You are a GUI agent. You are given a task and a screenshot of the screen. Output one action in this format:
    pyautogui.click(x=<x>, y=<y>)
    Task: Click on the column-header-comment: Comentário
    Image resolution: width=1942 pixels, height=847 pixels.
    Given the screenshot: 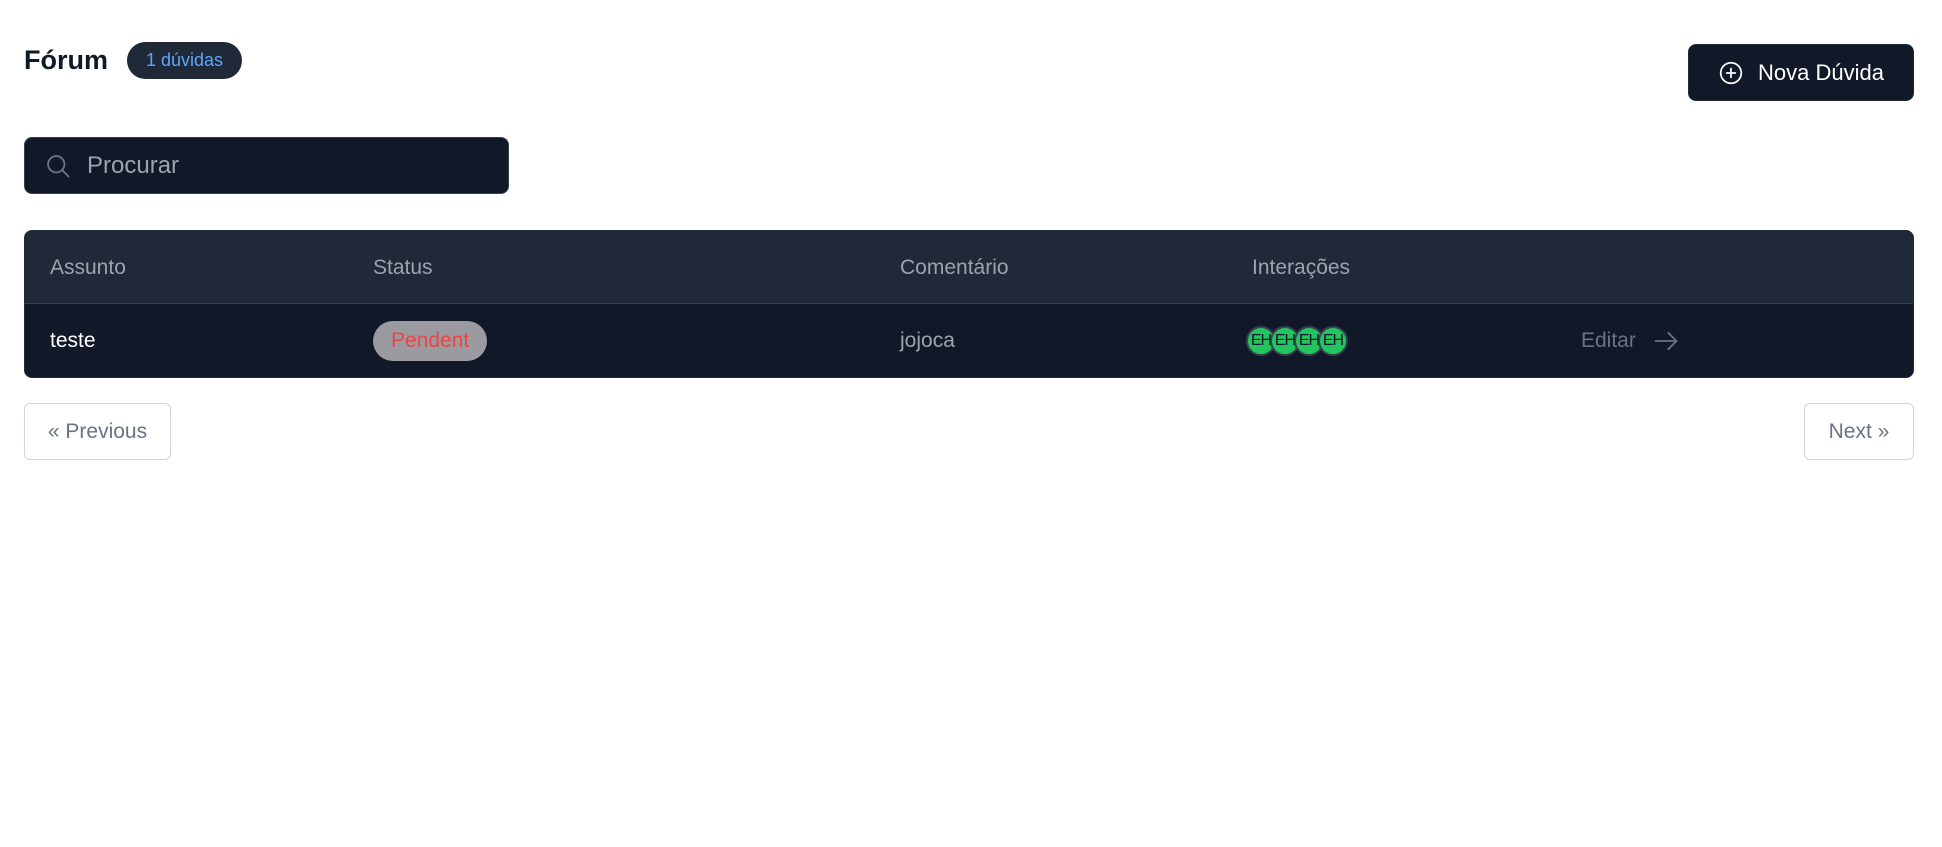 What is the action you would take?
    pyautogui.click(x=954, y=267)
    